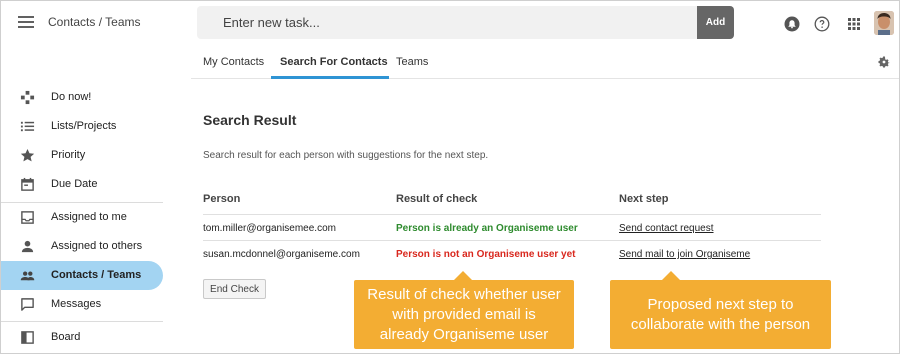 The image size is (900, 354). Describe the element at coordinates (884, 23) in the screenshot. I see `user-avatar` at that location.